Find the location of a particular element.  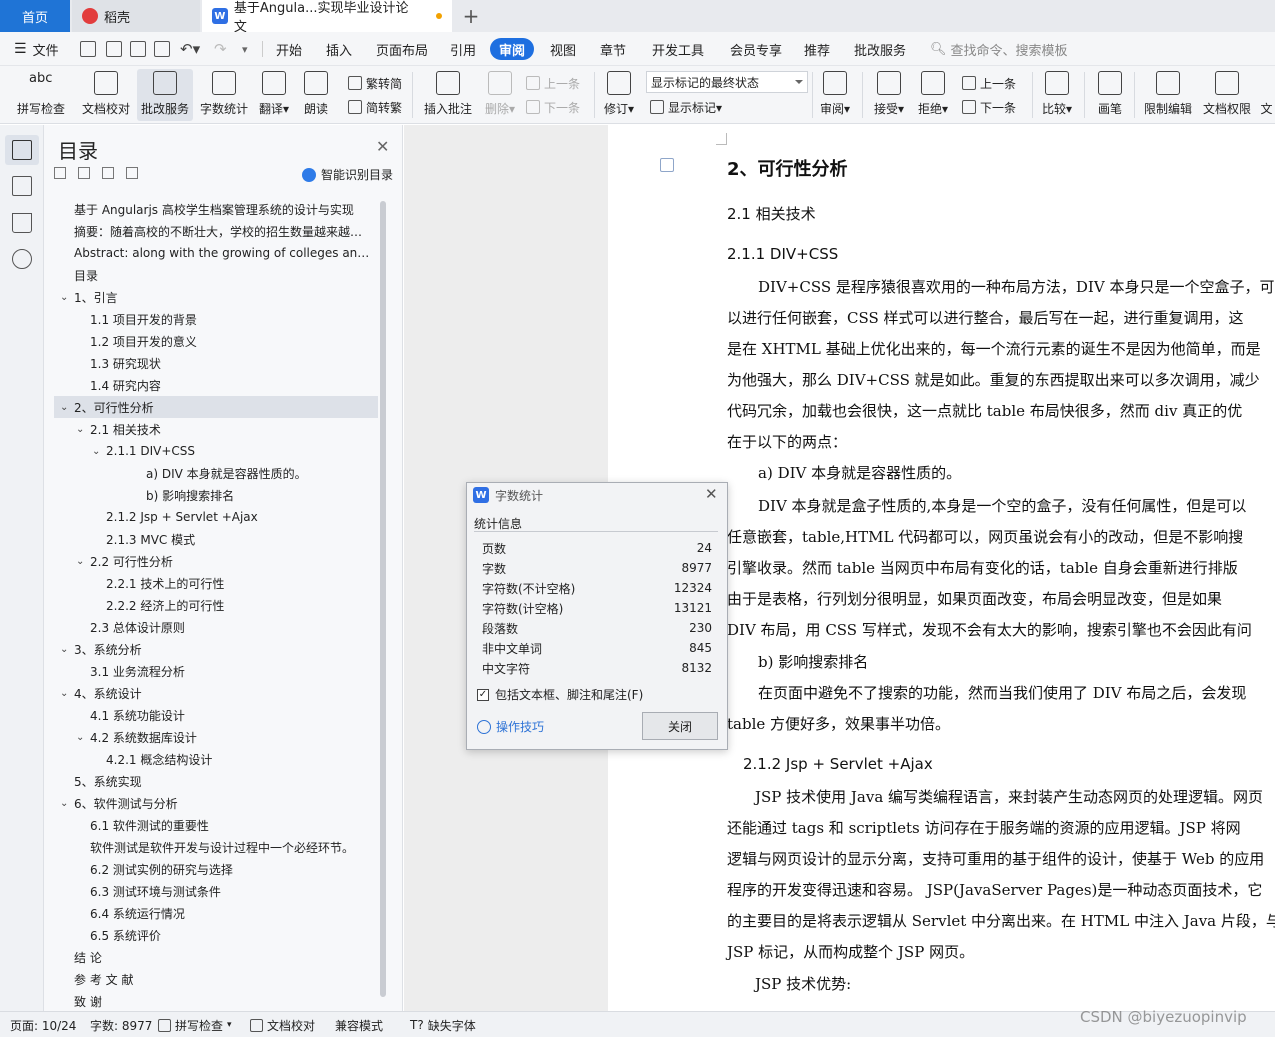

toc-item: ⌄ 2、可行性分析 is located at coordinates (216, 407).